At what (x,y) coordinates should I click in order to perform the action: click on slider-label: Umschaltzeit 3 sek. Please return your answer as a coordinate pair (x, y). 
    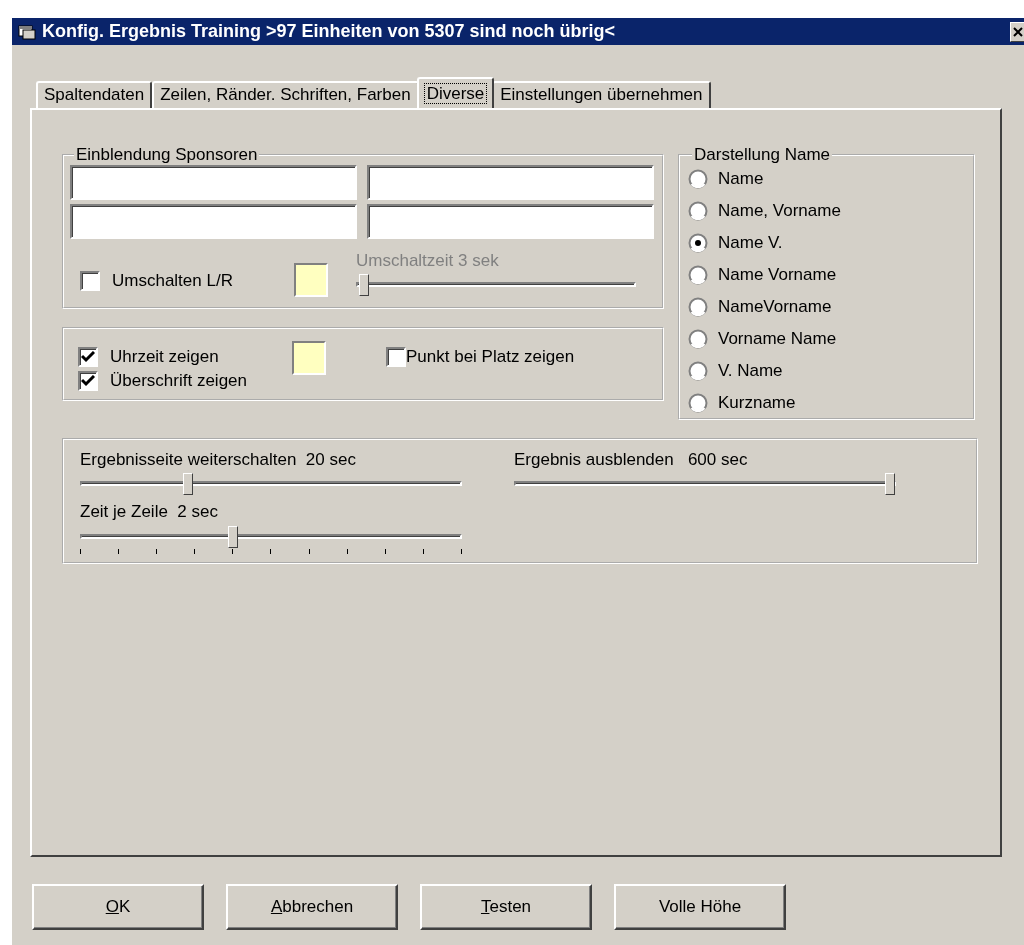
    Looking at the image, I should click on (428, 261).